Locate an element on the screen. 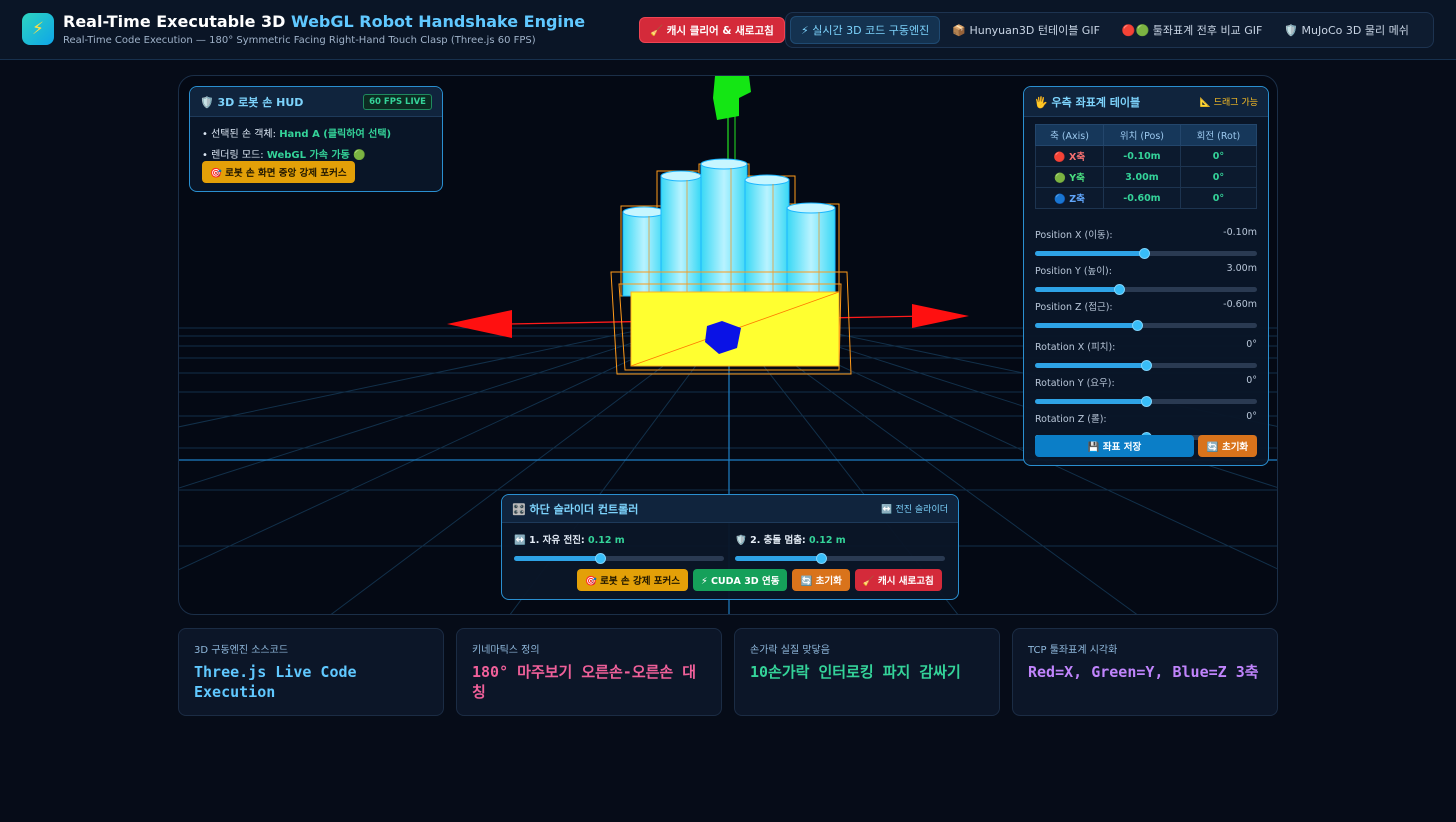  slider-rotation-y: Rotation Y (요우): 0° is located at coordinates (1146, 391).